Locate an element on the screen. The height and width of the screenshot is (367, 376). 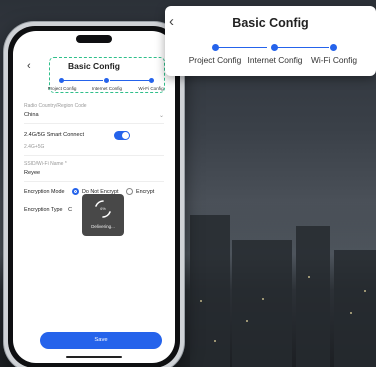
chevron-down-icon: ⌄ is located at coordinates (161, 116).